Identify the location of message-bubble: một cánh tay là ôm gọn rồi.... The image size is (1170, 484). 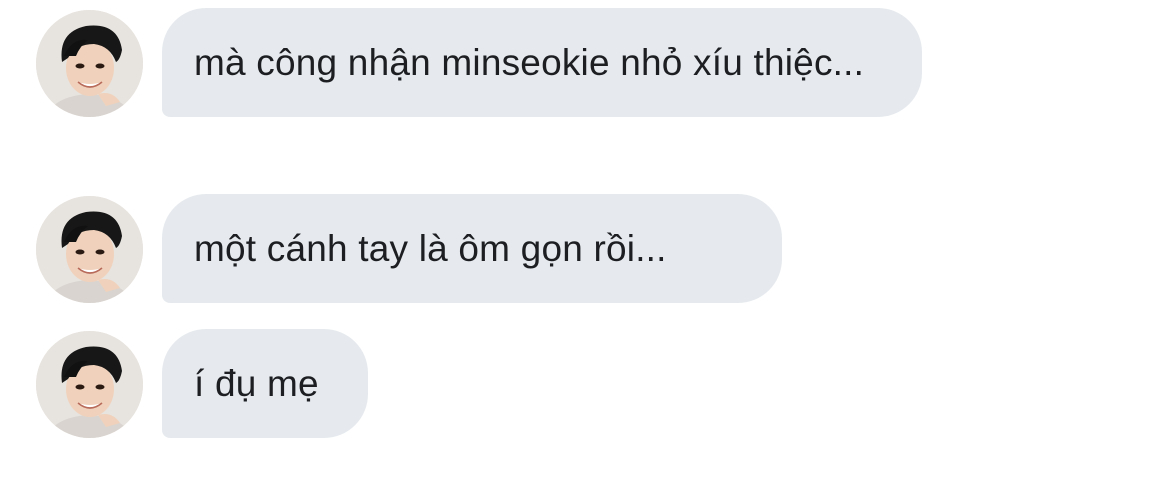
(472, 248).